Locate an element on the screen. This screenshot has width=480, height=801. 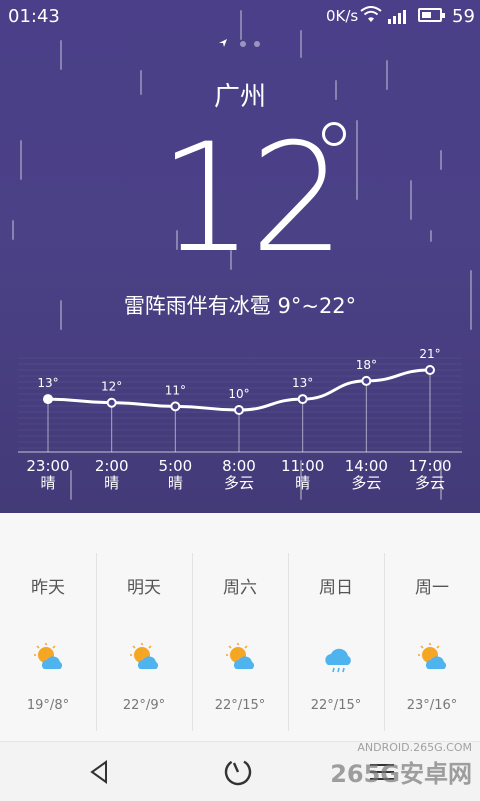
current-temperature: 12 is located at coordinates (252, 199).